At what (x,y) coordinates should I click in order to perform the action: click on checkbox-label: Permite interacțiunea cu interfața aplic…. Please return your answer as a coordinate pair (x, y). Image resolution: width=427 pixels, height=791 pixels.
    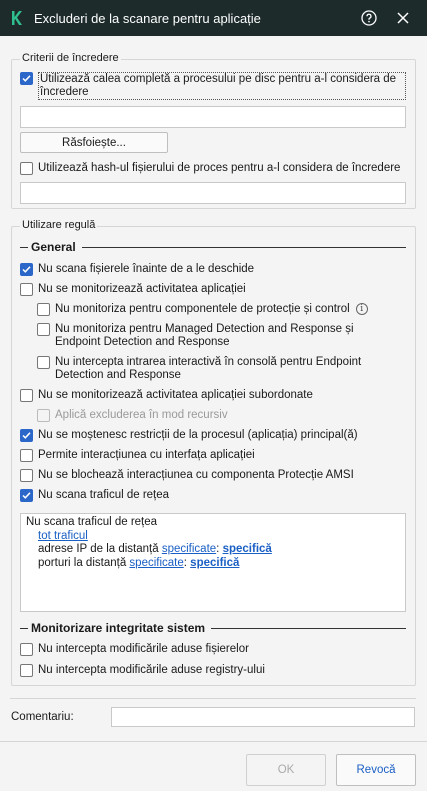
    Looking at the image, I should click on (146, 455).